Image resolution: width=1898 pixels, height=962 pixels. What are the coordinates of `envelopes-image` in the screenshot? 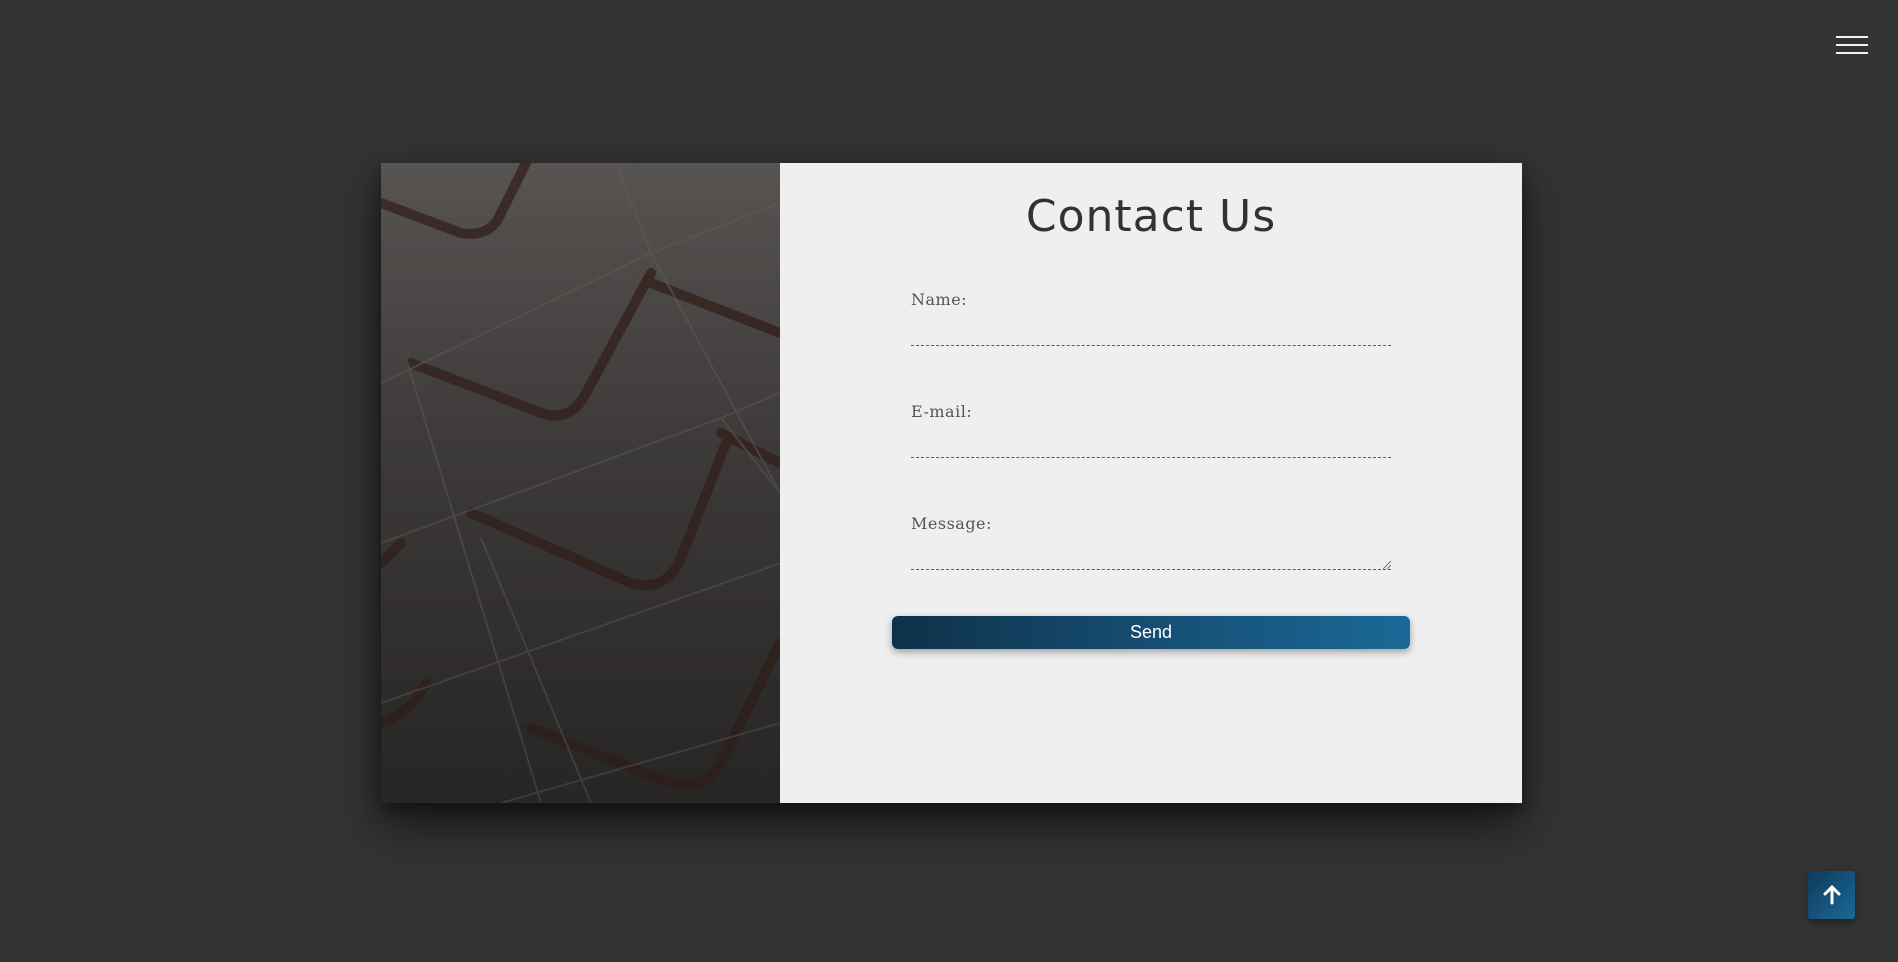 It's located at (580, 483).